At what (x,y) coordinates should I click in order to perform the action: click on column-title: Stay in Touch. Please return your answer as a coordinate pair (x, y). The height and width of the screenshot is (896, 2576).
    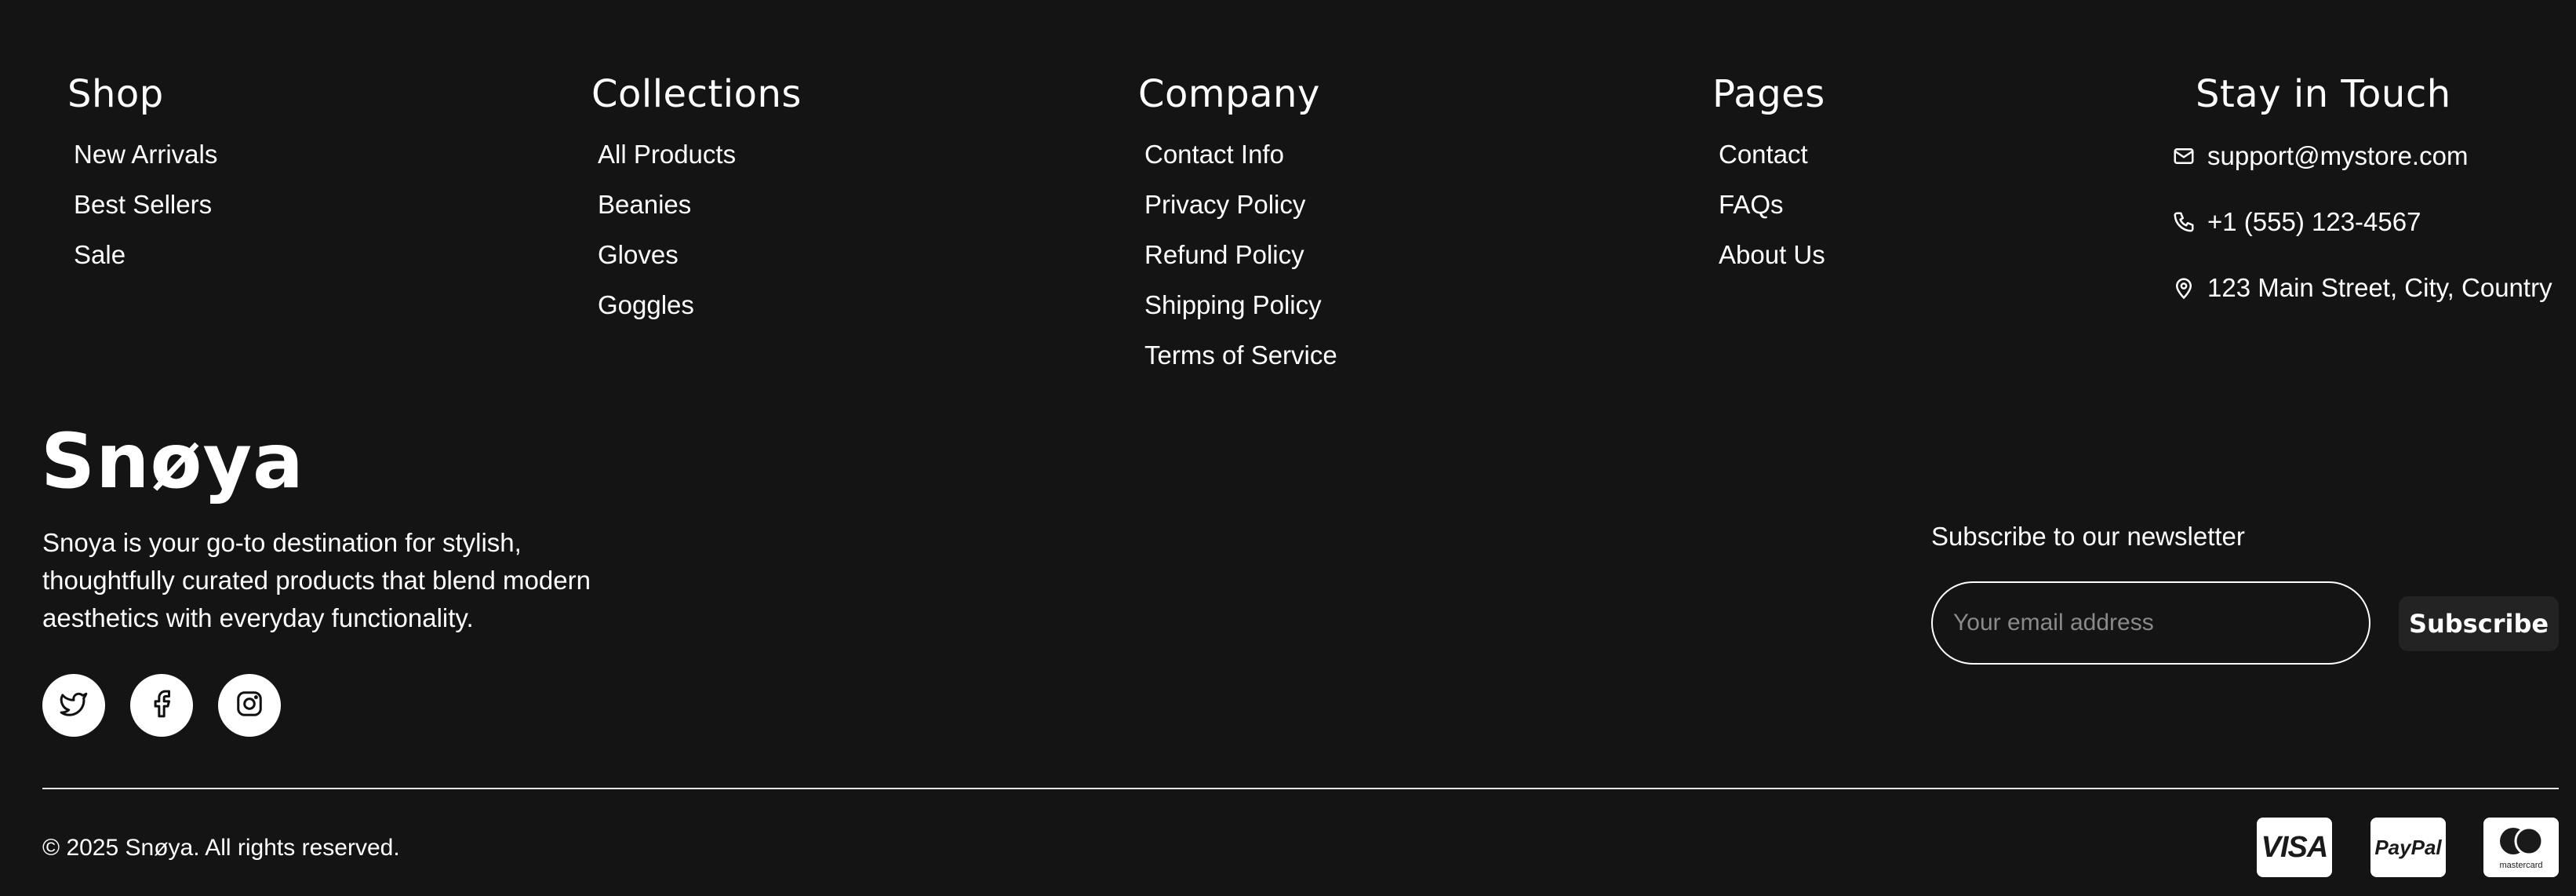
    Looking at the image, I should click on (2323, 94).